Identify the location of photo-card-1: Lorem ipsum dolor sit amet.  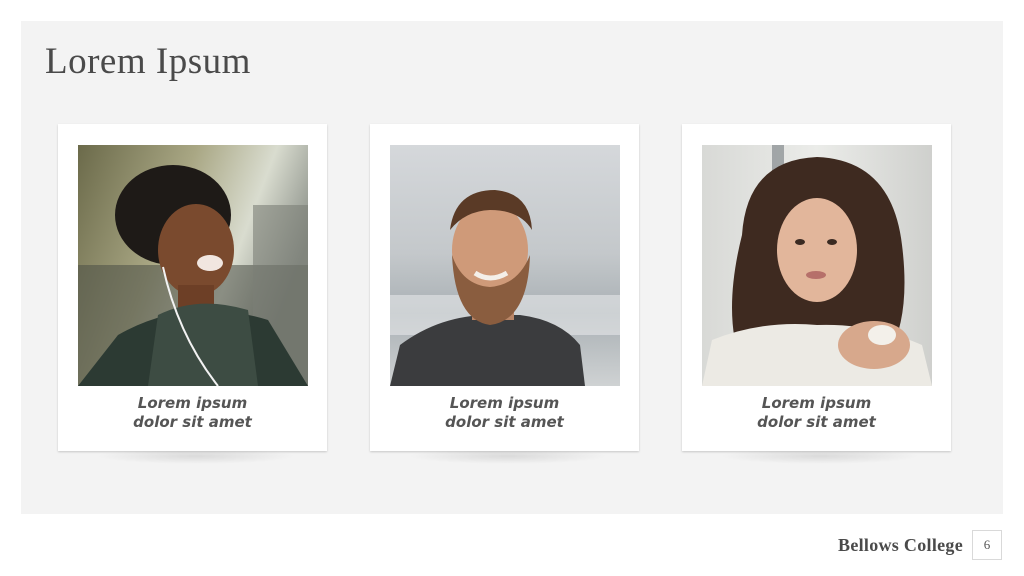
(192, 287).